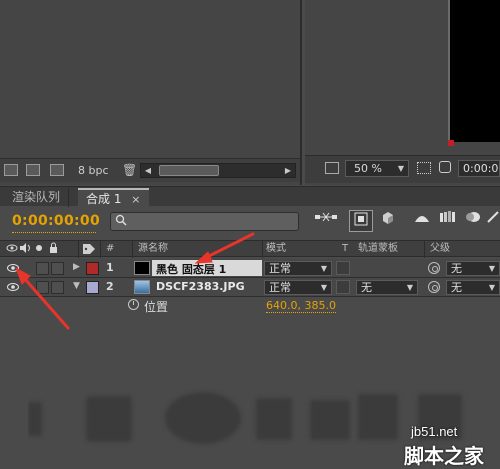  Describe the element at coordinates (135, 281) in the screenshot. I see `annotation-arrows` at that location.